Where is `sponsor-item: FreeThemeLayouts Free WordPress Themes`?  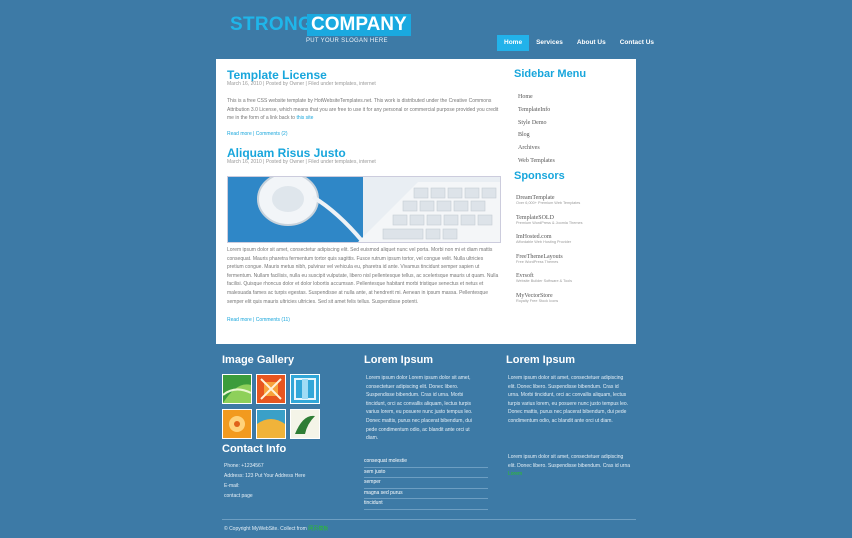
sponsor-item: FreeThemeLayouts Free WordPress Themes is located at coordinates (549, 264).